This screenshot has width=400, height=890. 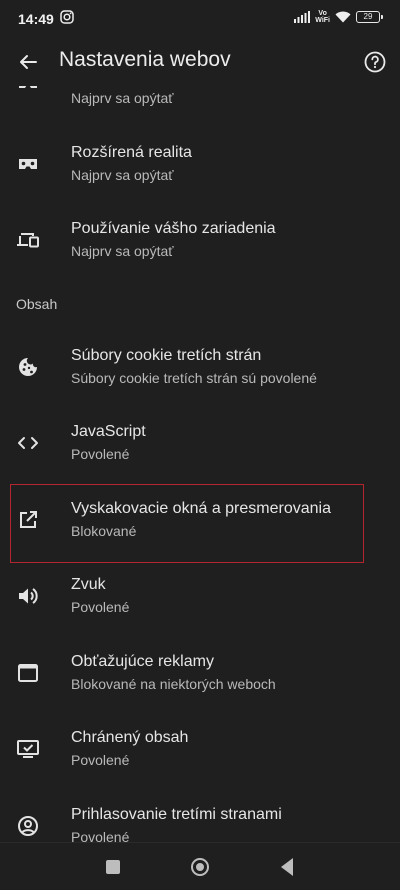 I want to click on system-nav-bar, so click(x=200, y=866).